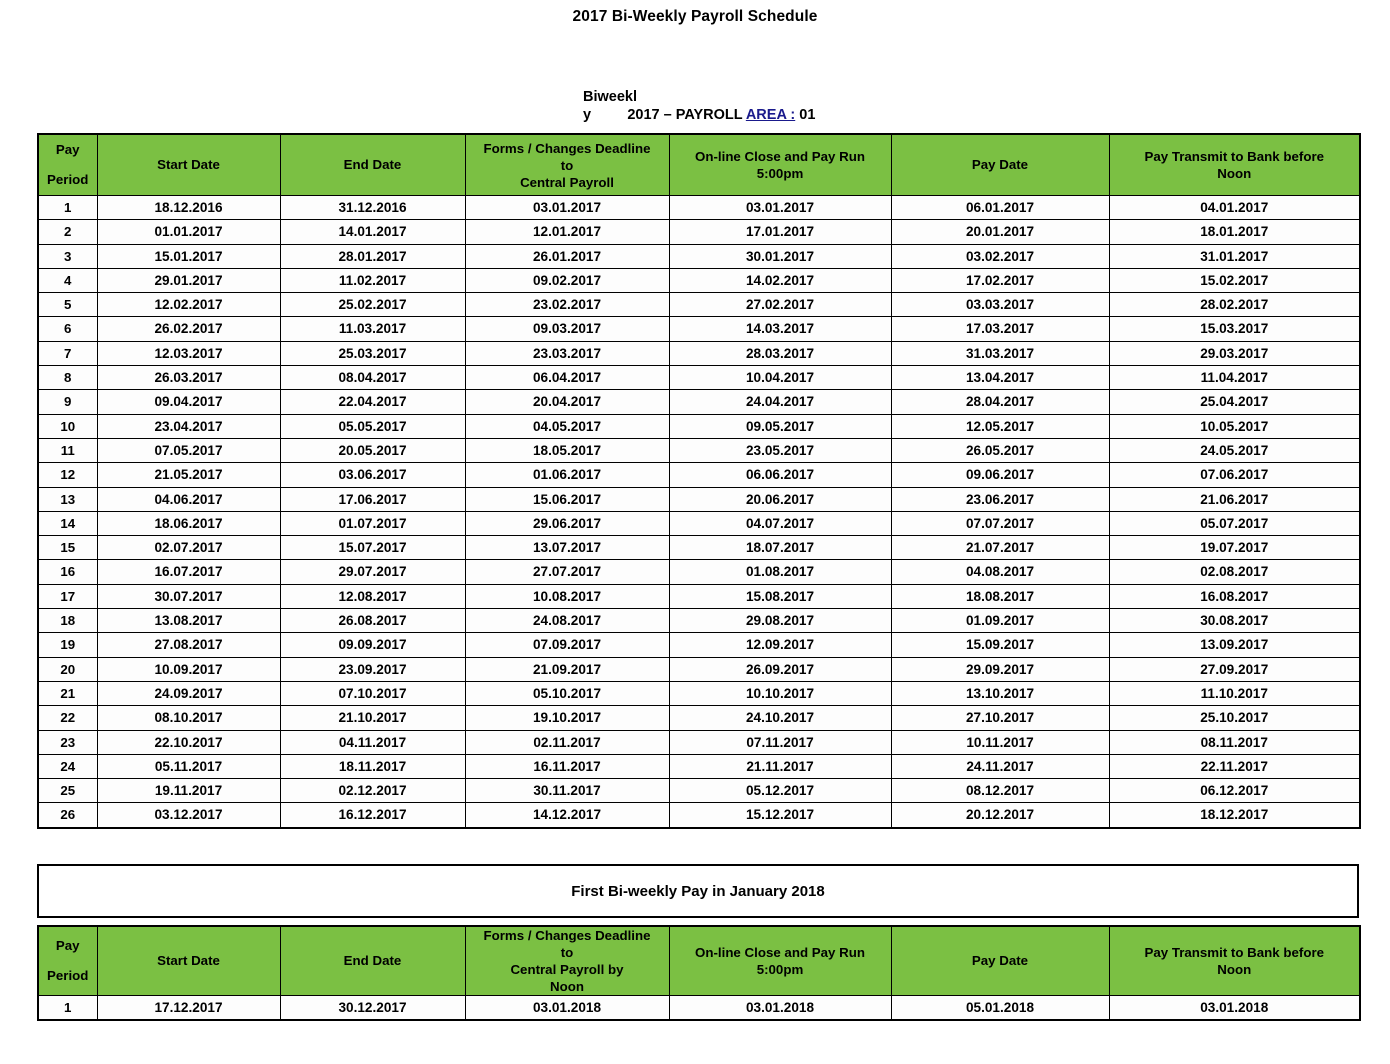 This screenshot has width=1390, height=1064. I want to click on payroll-area-subheading: Biweekl y 2017 – PAYROLL AREA : 01, so click(843, 106).